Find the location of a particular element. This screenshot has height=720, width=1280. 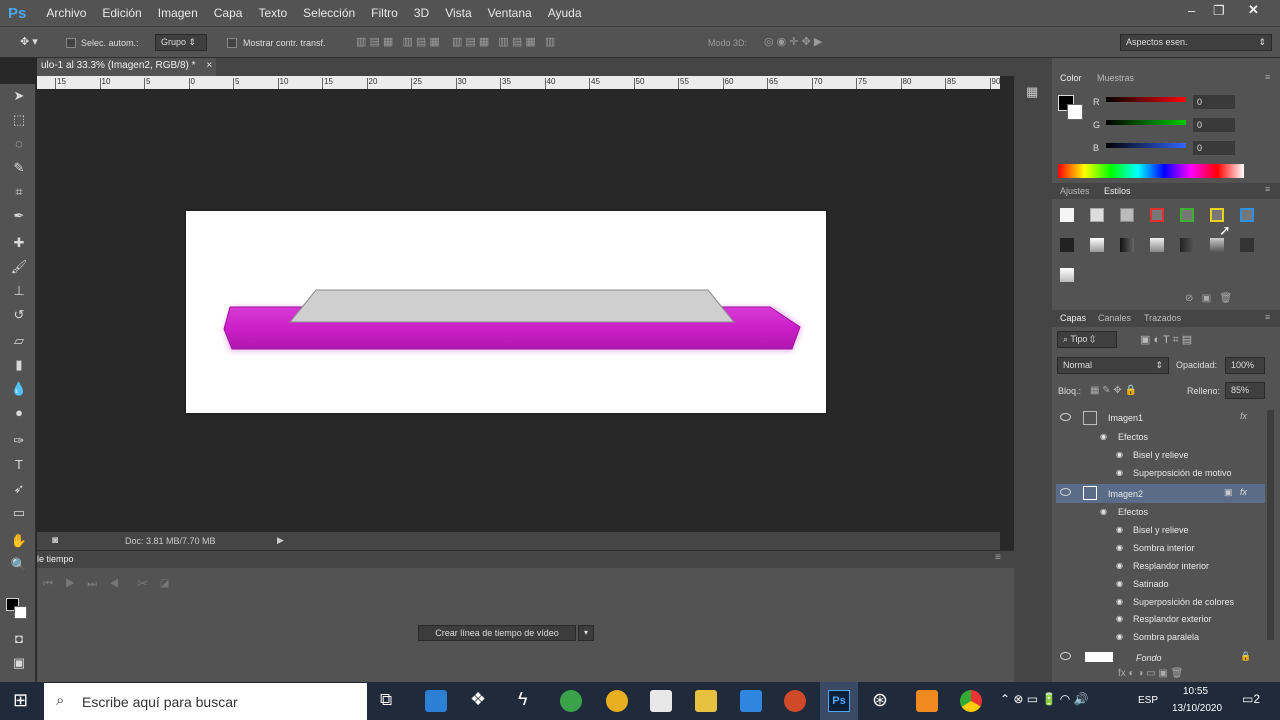

photoshop-taskbar-button: Ps is located at coordinates (839, 701).